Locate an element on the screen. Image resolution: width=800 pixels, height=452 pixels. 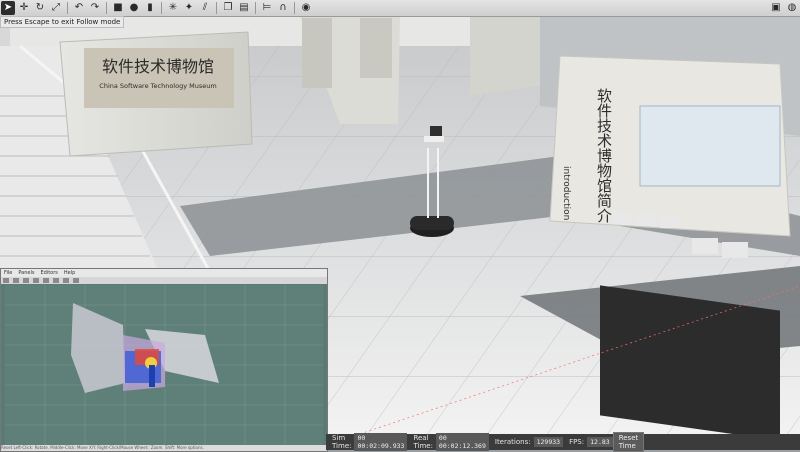
paste-icon: ▤ is located at coordinates (244, 8).